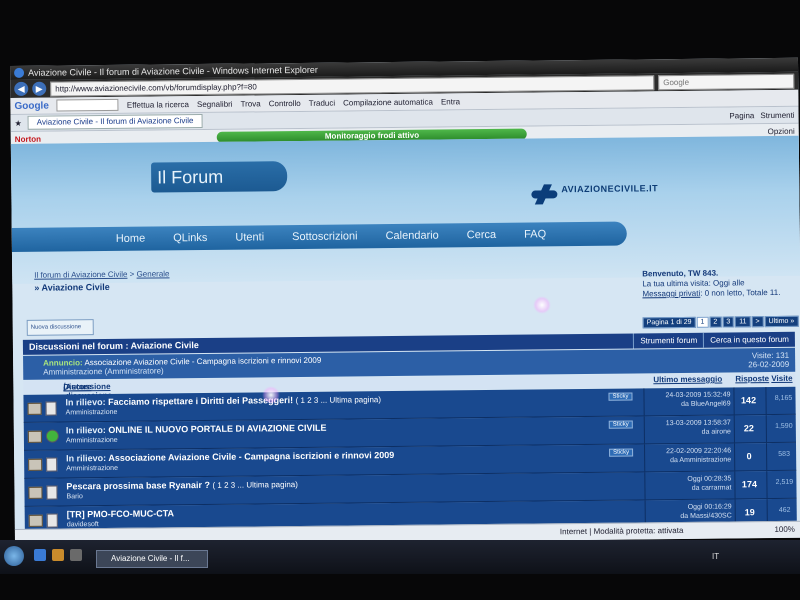 The image size is (800, 600). What do you see at coordinates (80, 275) in the screenshot?
I see `breadcrumb-root: Il forum di Aviazione Civile` at bounding box center [80, 275].